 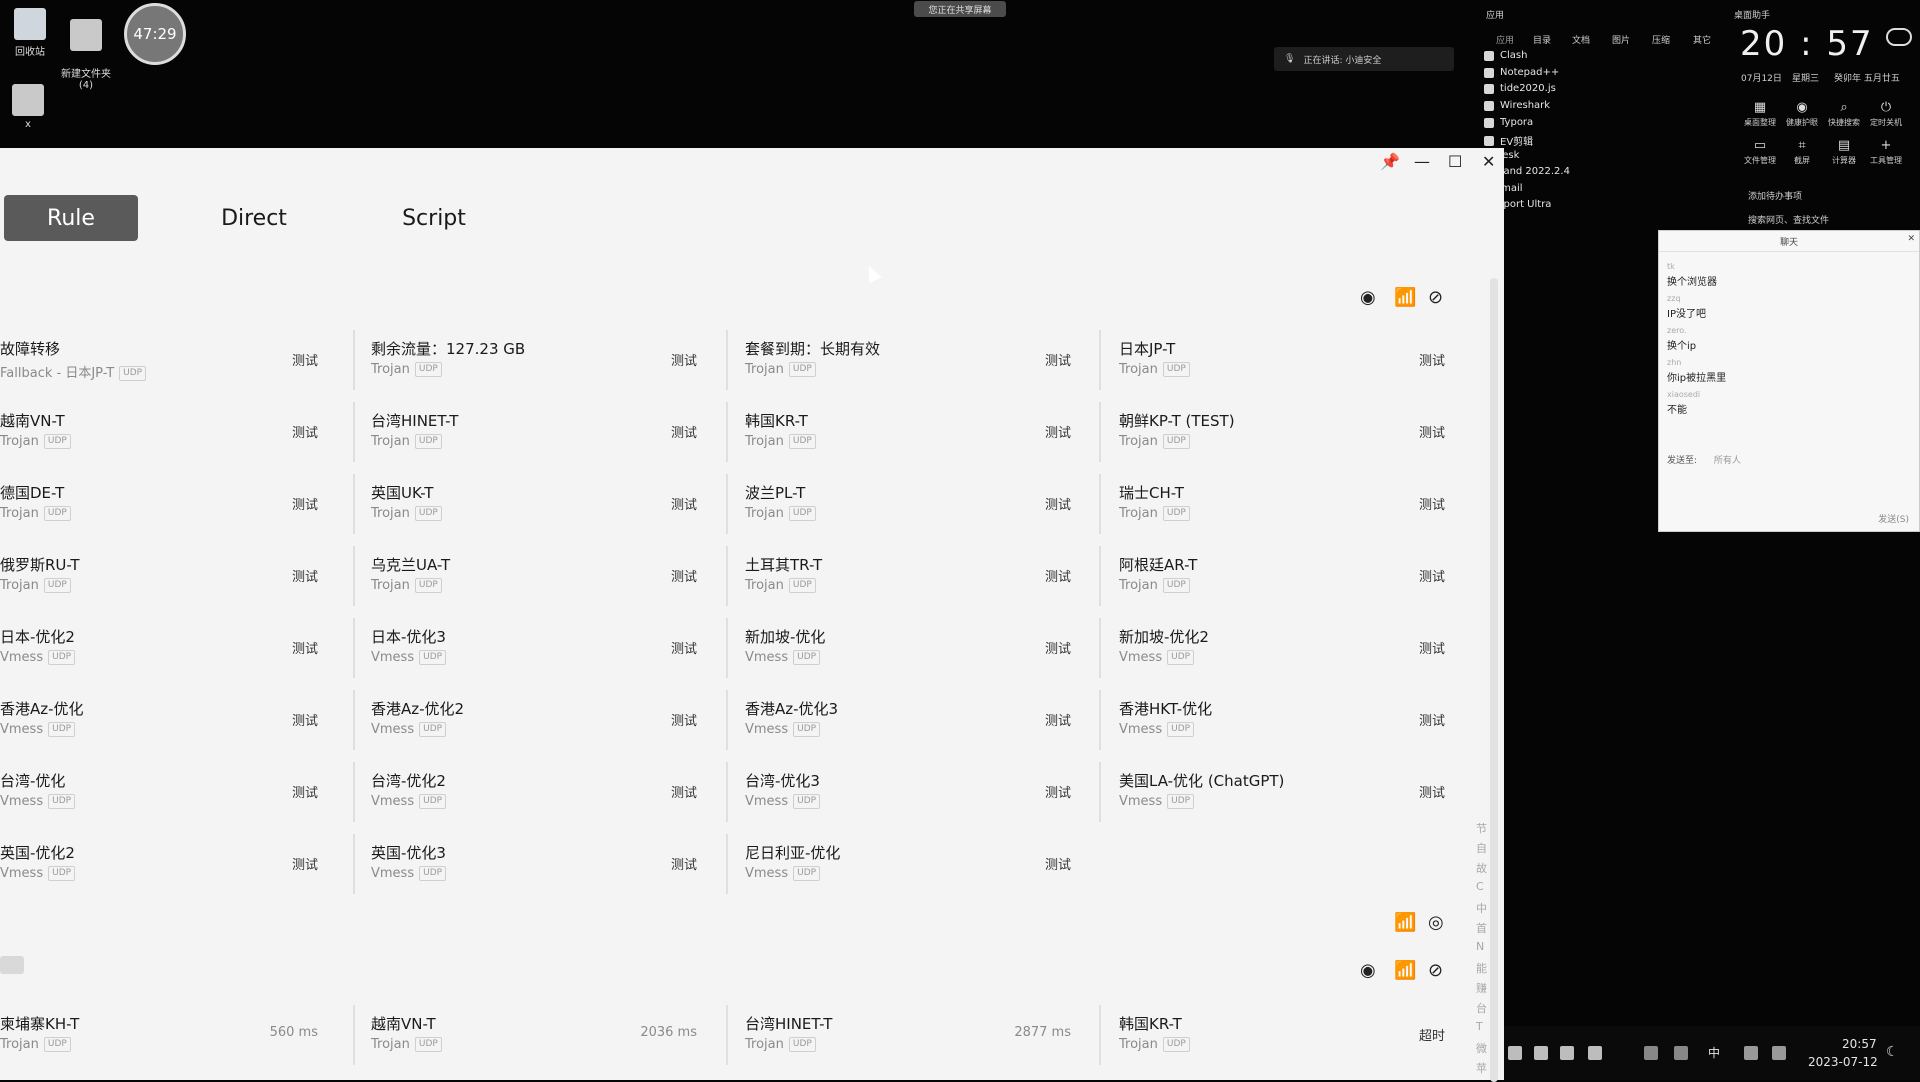 I want to click on proxy-card: 新加坡-优化2 Vmess UDP 测试, so click(x=1299, y=658).